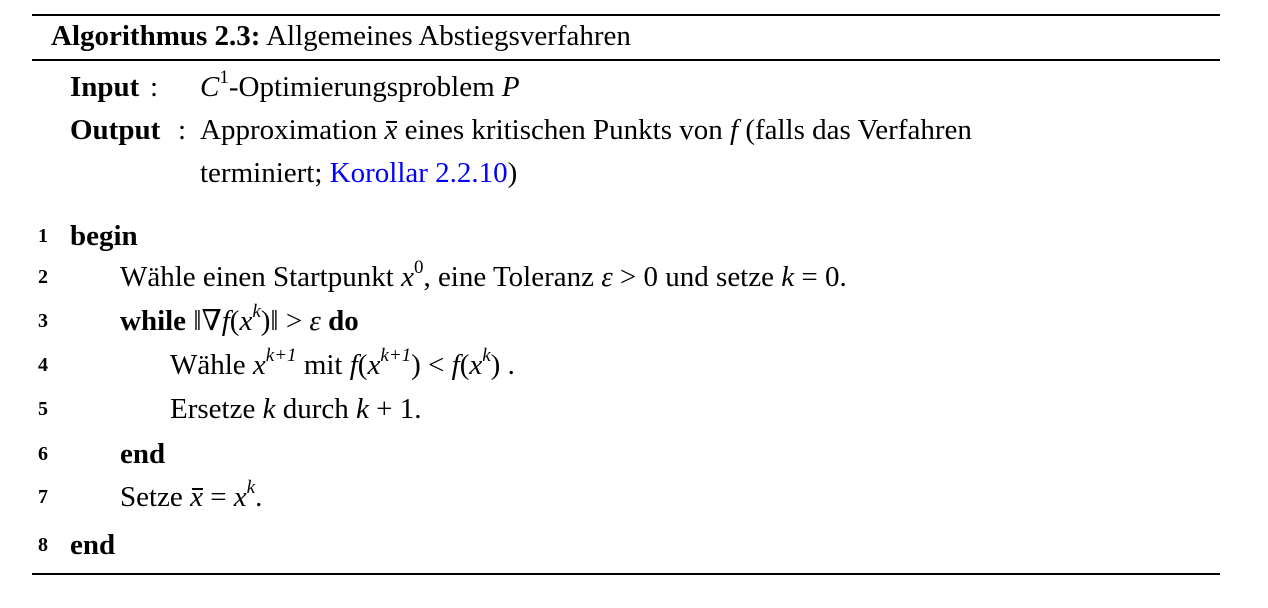 Image resolution: width=1268 pixels, height=608 pixels. Describe the element at coordinates (115, 130) in the screenshot. I see `output-label: Output` at that location.